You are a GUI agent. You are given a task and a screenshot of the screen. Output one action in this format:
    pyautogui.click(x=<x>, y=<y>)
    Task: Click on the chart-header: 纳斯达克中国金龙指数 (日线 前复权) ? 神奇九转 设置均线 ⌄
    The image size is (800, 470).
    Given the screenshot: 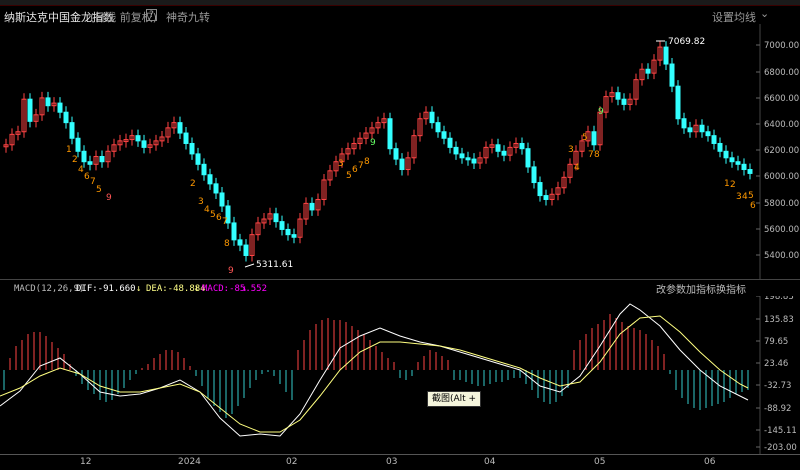 What is the action you would take?
    pyautogui.click(x=400, y=15)
    